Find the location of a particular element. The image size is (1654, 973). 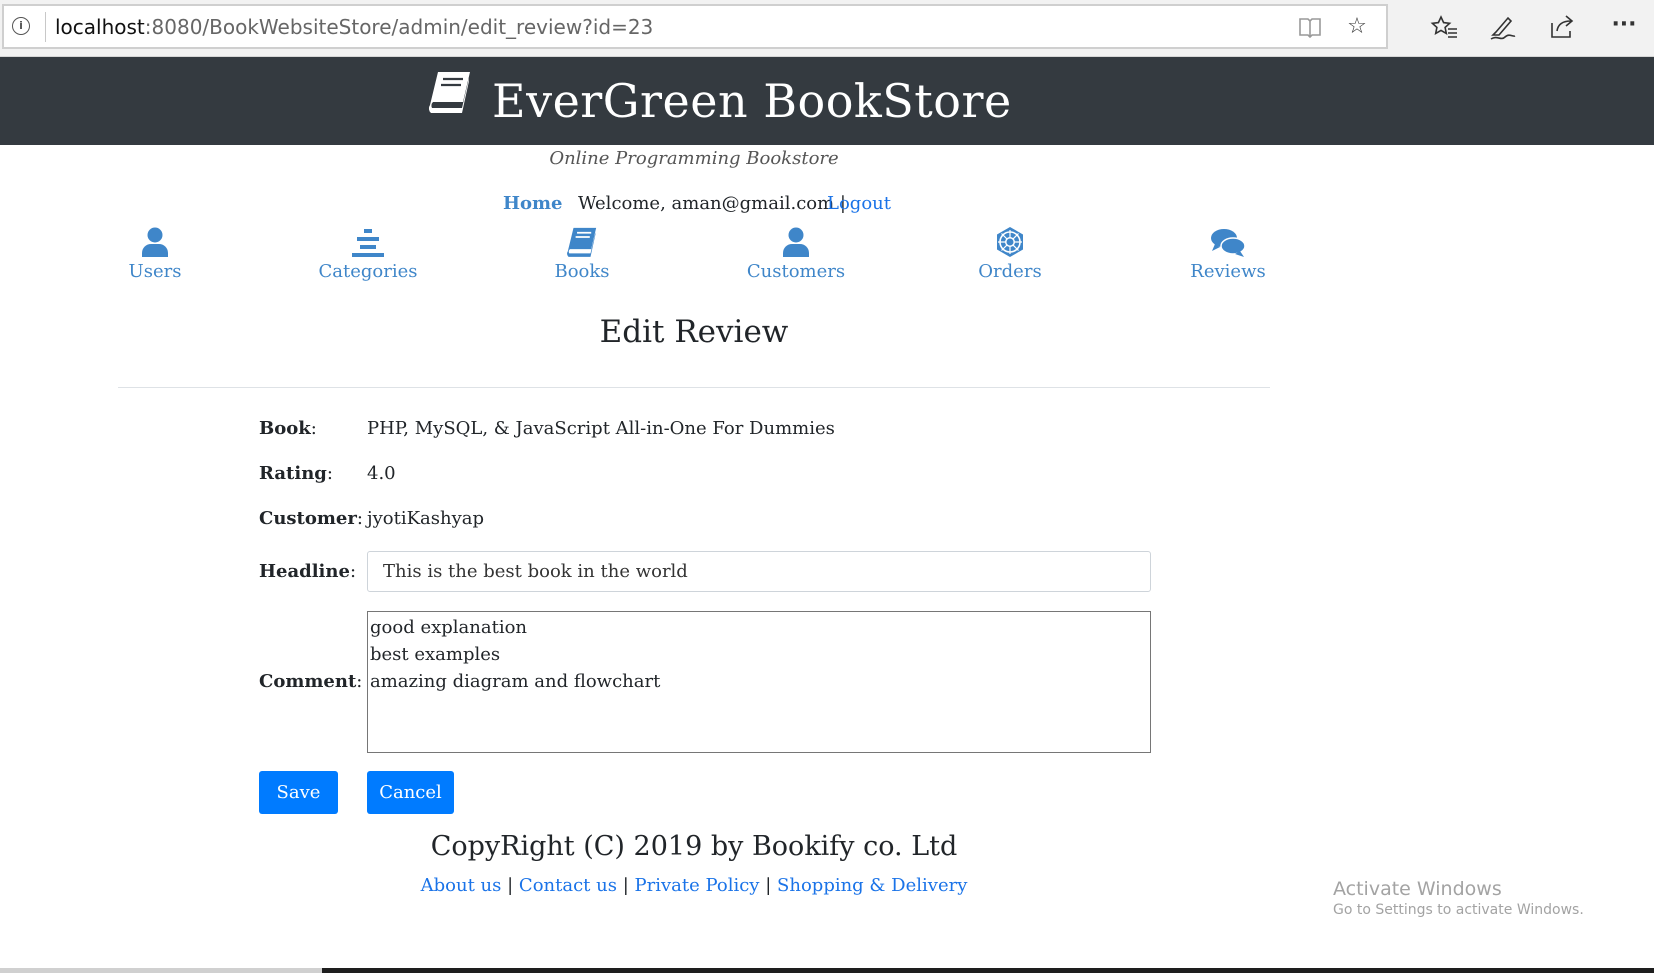

orders-emblem-icon is located at coordinates (1010, 242).